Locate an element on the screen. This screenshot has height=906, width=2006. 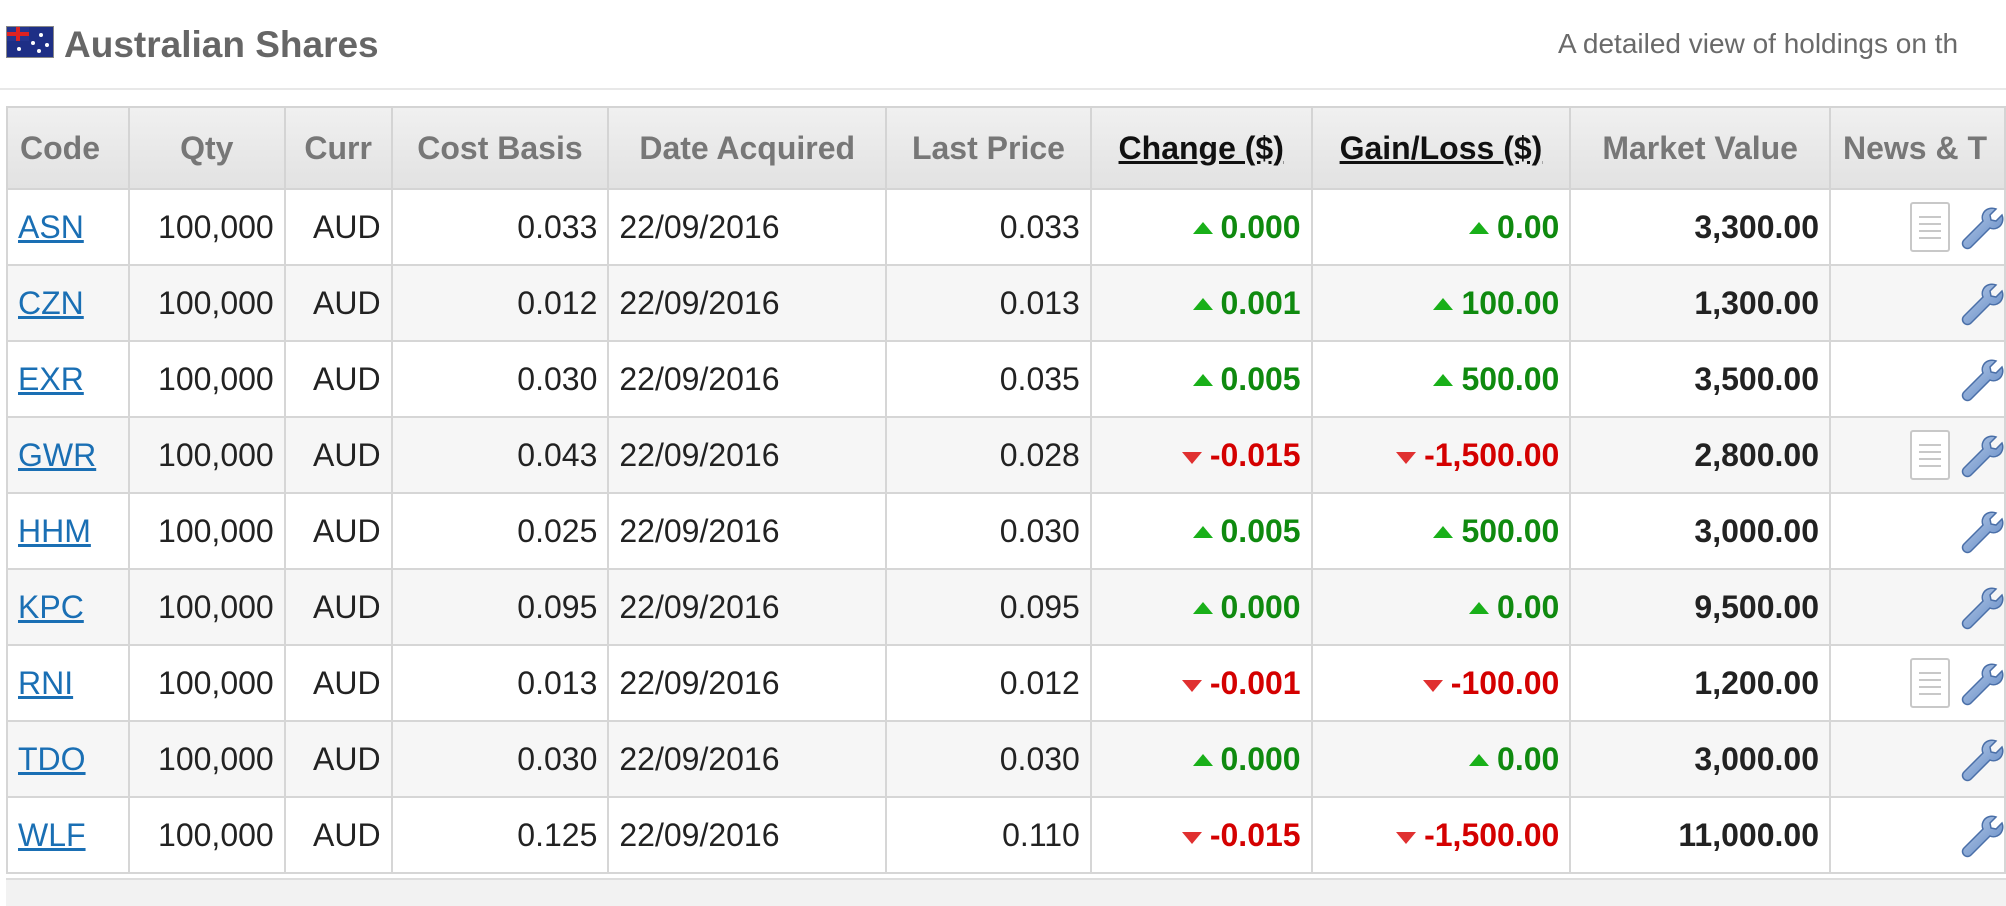
stock-code-link: WLF is located at coordinates (52, 835).